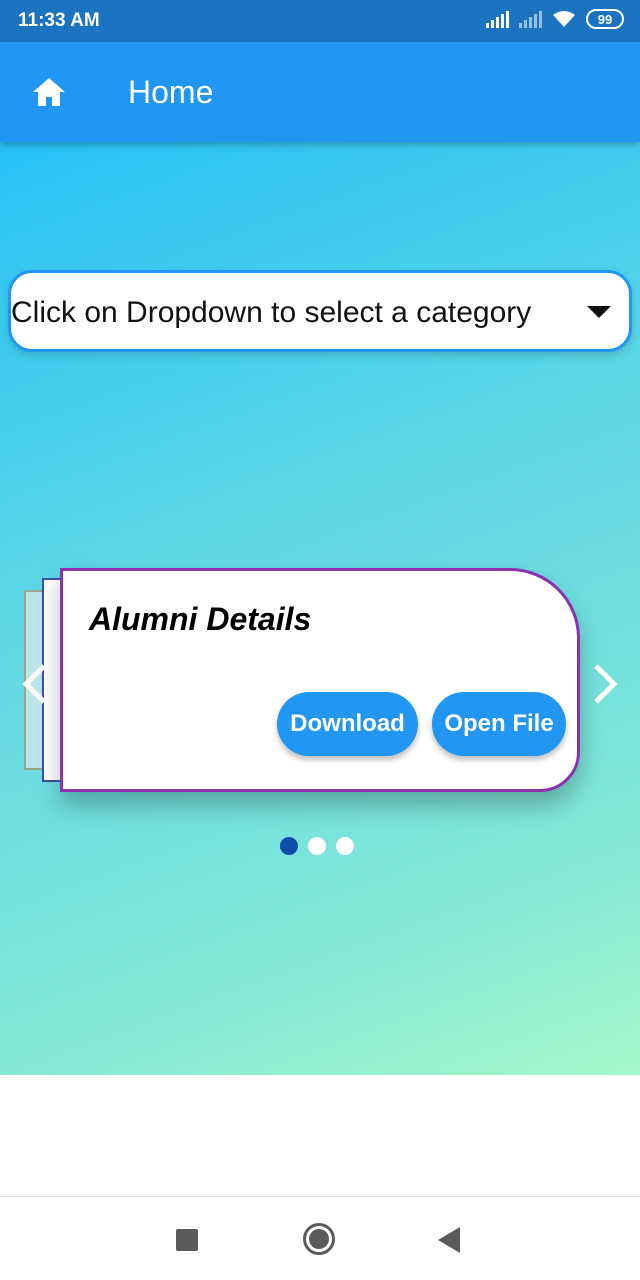 Image resolution: width=640 pixels, height=1280 pixels. What do you see at coordinates (605, 684) in the screenshot?
I see `chevron-right-icon` at bounding box center [605, 684].